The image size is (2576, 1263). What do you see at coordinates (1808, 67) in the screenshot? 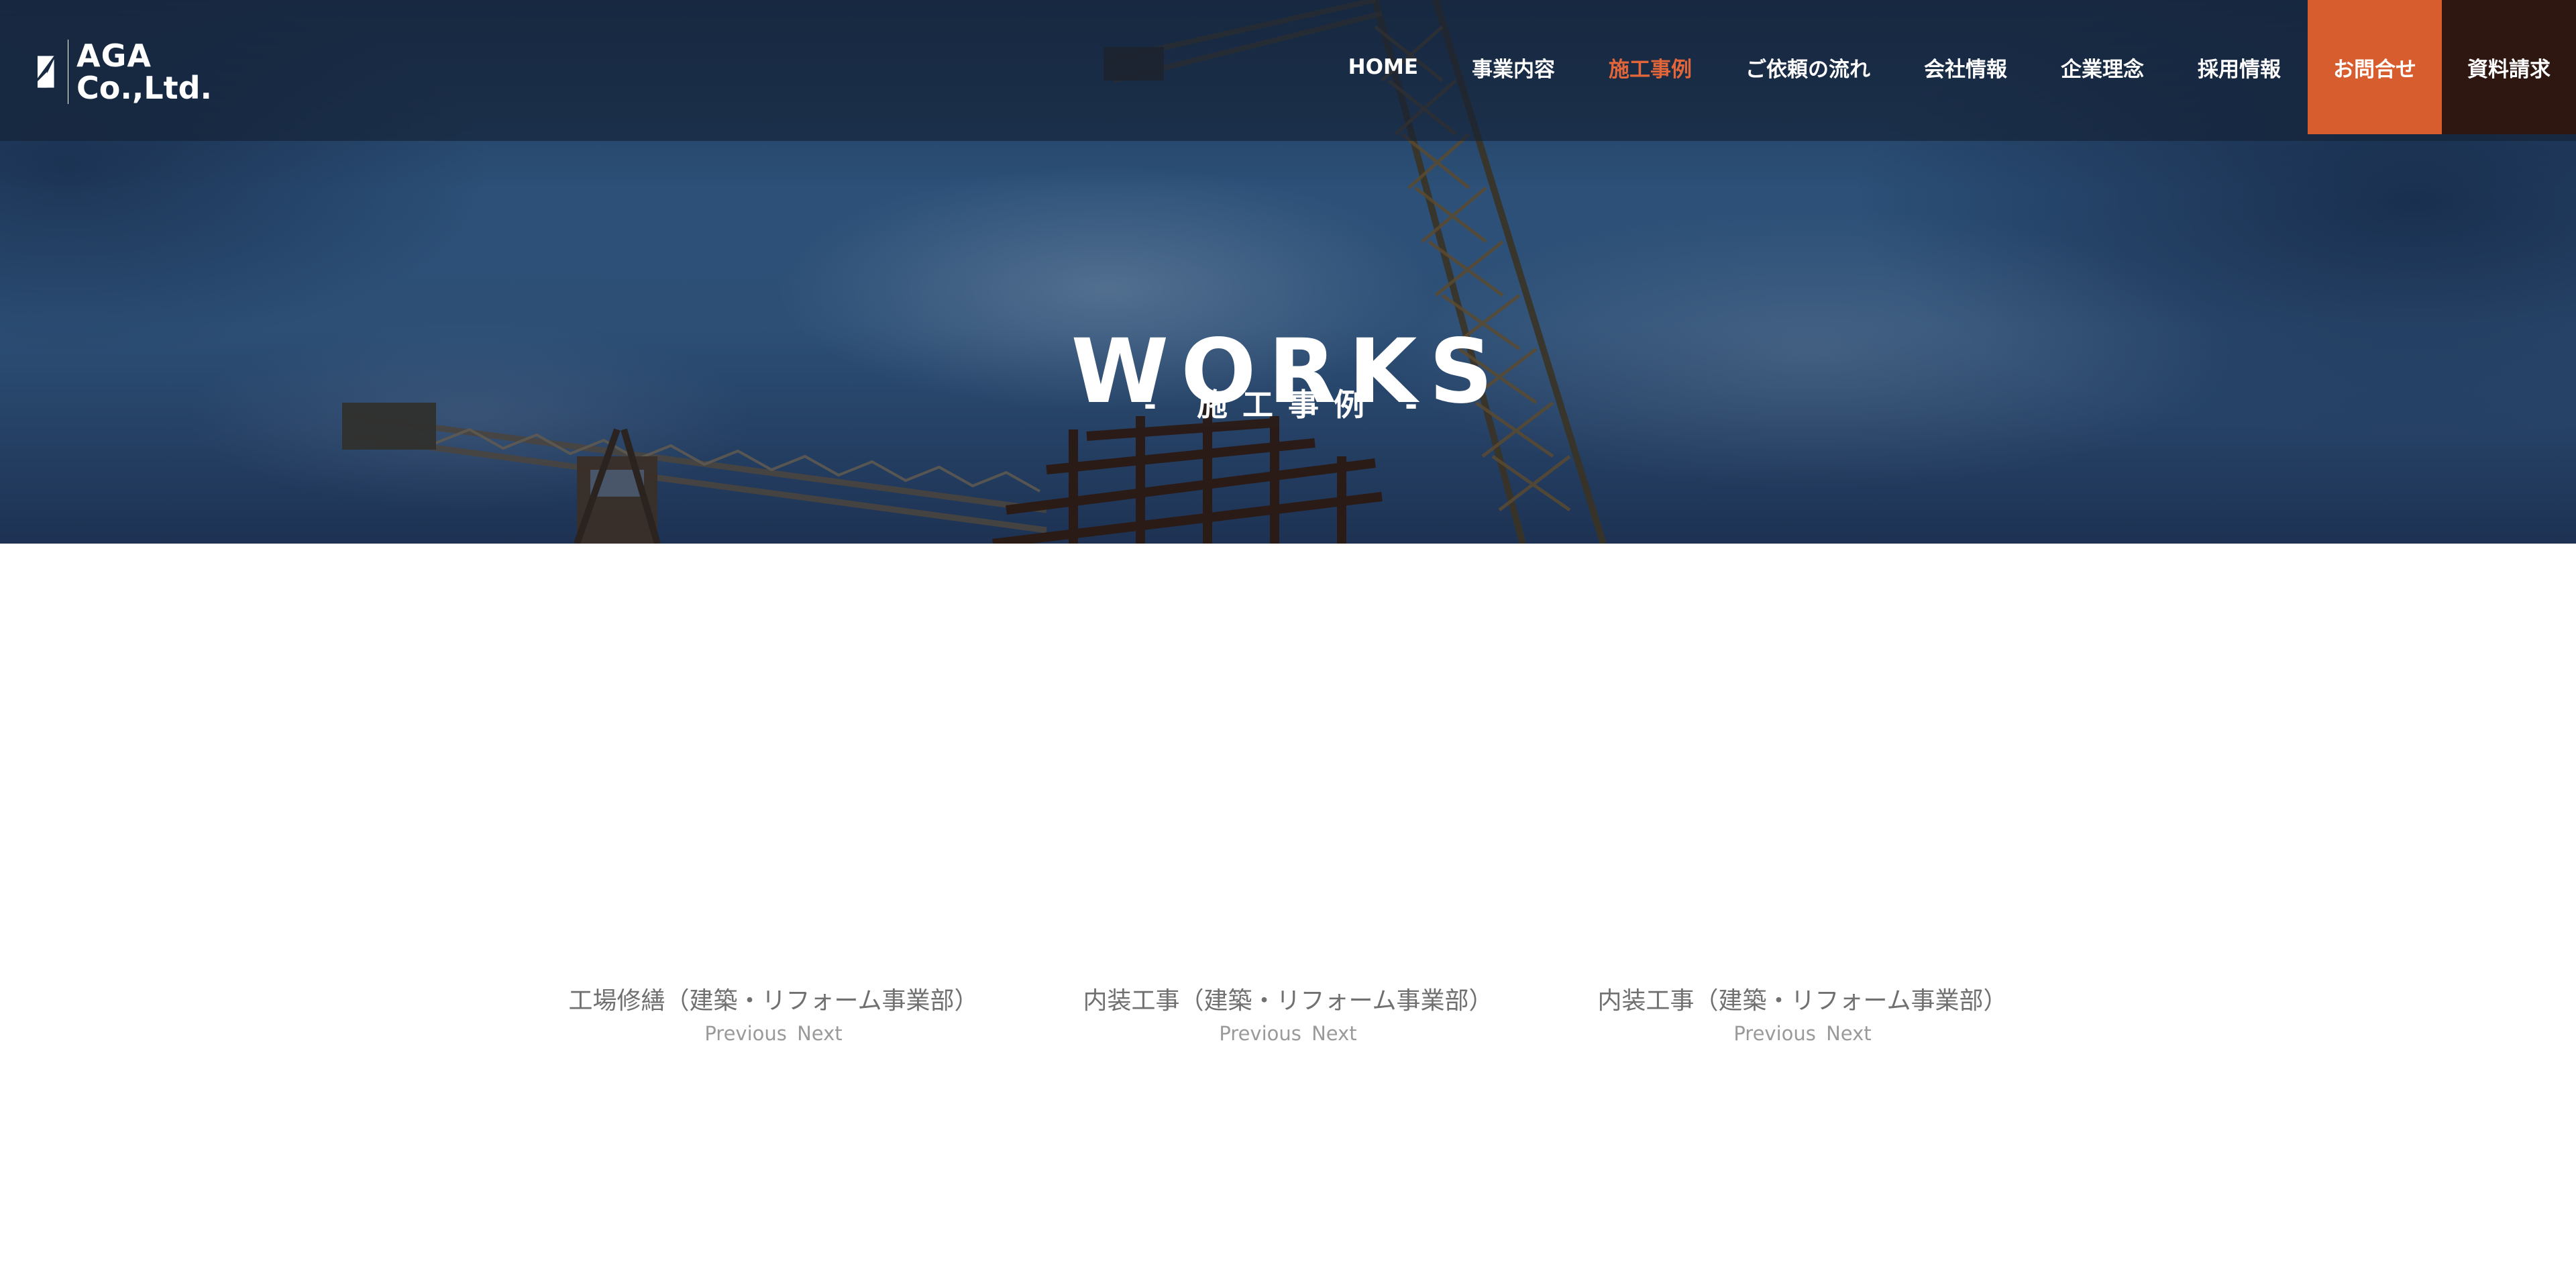
I see `nav-item-flow: ご依頼の流れ` at bounding box center [1808, 67].